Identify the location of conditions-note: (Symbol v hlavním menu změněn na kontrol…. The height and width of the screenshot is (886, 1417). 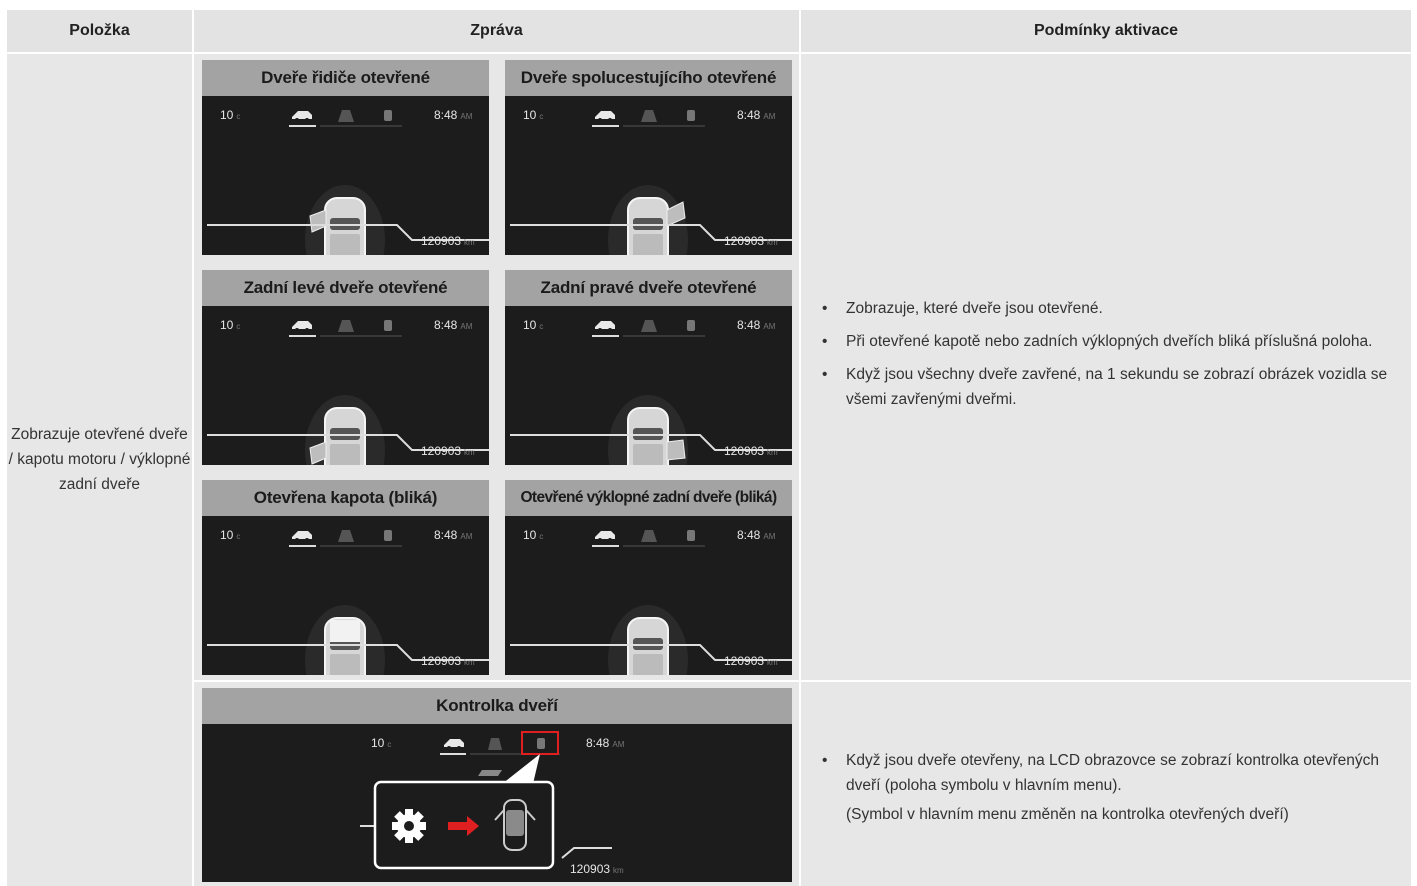
(1067, 814).